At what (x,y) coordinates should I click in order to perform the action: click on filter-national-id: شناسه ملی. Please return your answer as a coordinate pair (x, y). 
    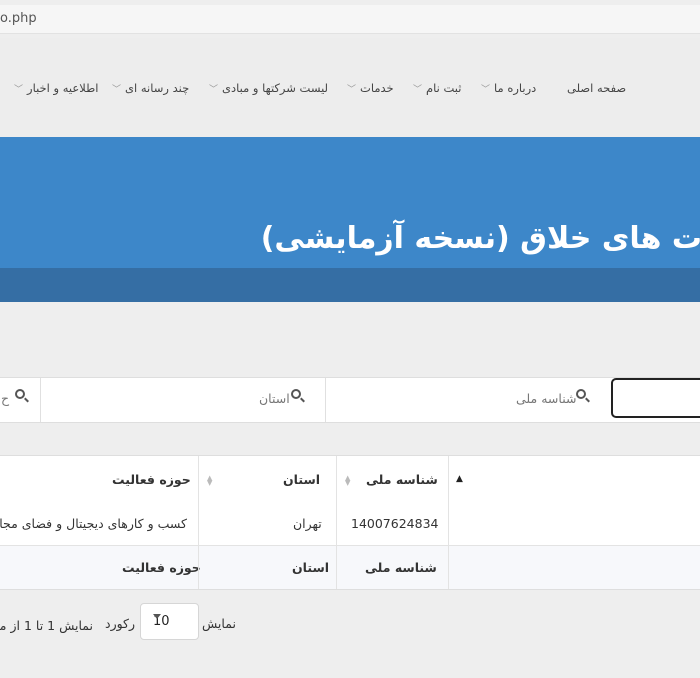
    Looking at the image, I should click on (468, 400).